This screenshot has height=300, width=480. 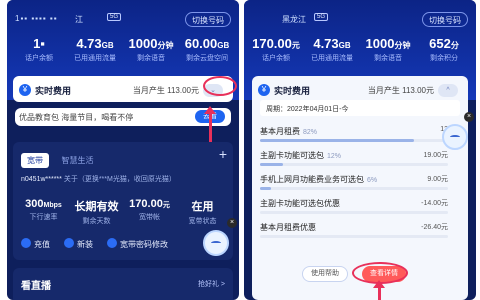 What do you see at coordinates (79, 19) in the screenshot?
I see `region-label: 江` at bounding box center [79, 19].